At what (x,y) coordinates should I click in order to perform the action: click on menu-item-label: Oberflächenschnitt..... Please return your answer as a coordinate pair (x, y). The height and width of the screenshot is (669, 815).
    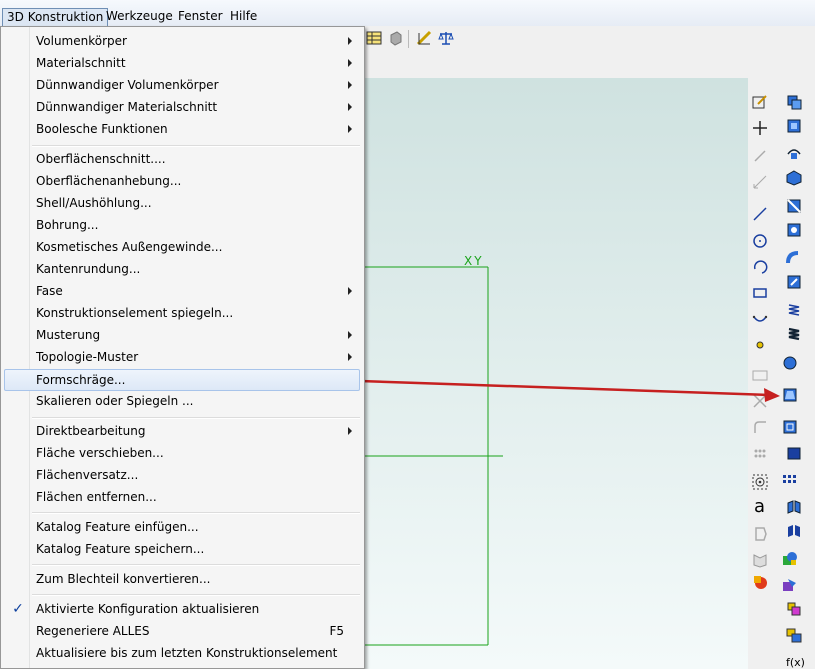
    Looking at the image, I should click on (101, 159).